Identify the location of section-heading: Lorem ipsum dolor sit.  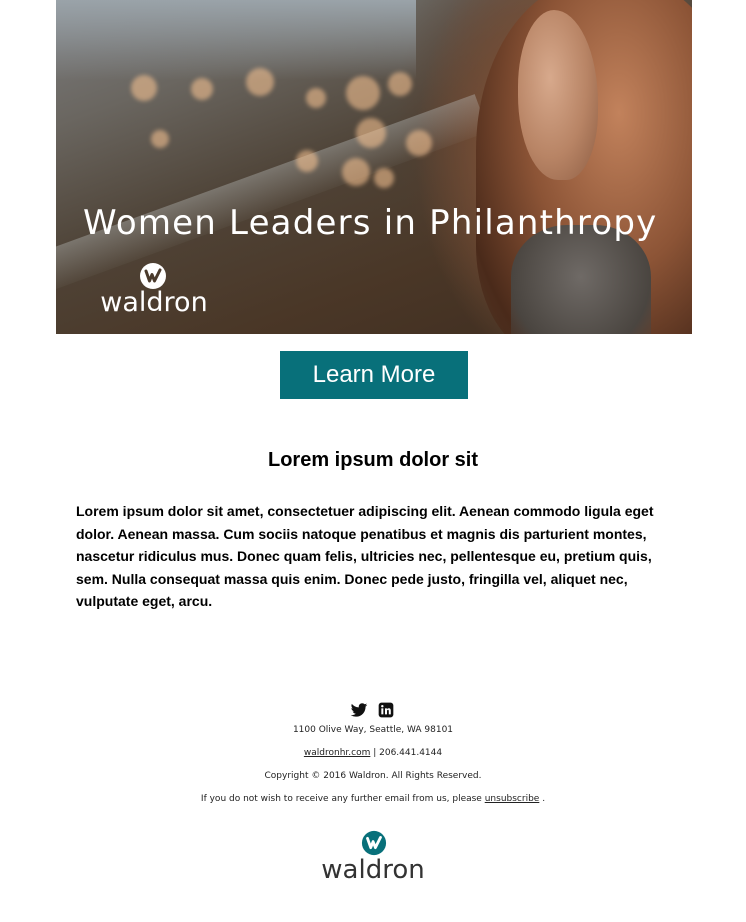
(373, 460).